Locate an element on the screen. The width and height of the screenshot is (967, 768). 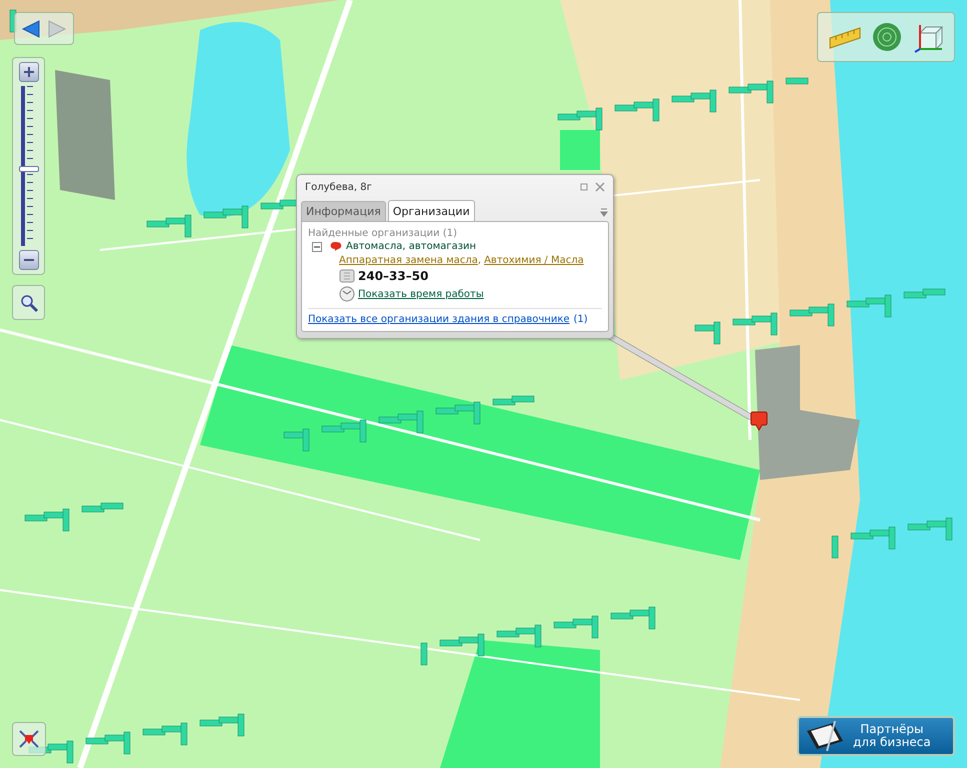
phone-number: 240–33–50 is located at coordinates (393, 276).